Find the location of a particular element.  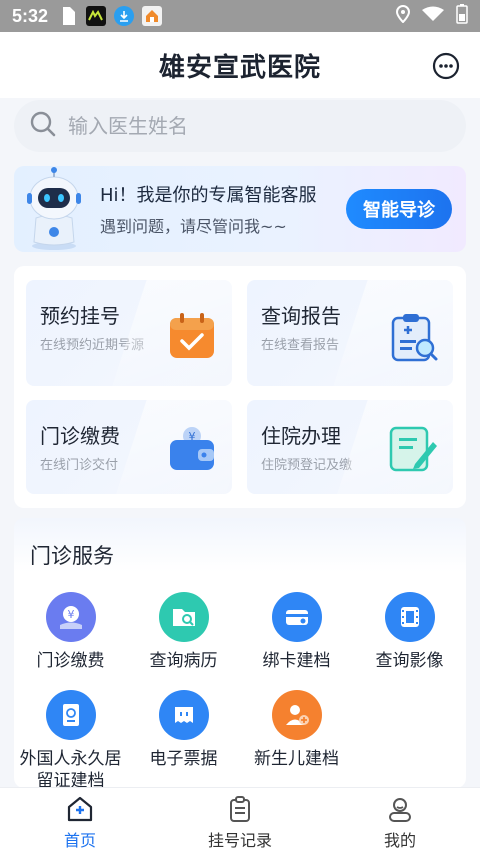

tab-home: 首页 is located at coordinates (80, 820).